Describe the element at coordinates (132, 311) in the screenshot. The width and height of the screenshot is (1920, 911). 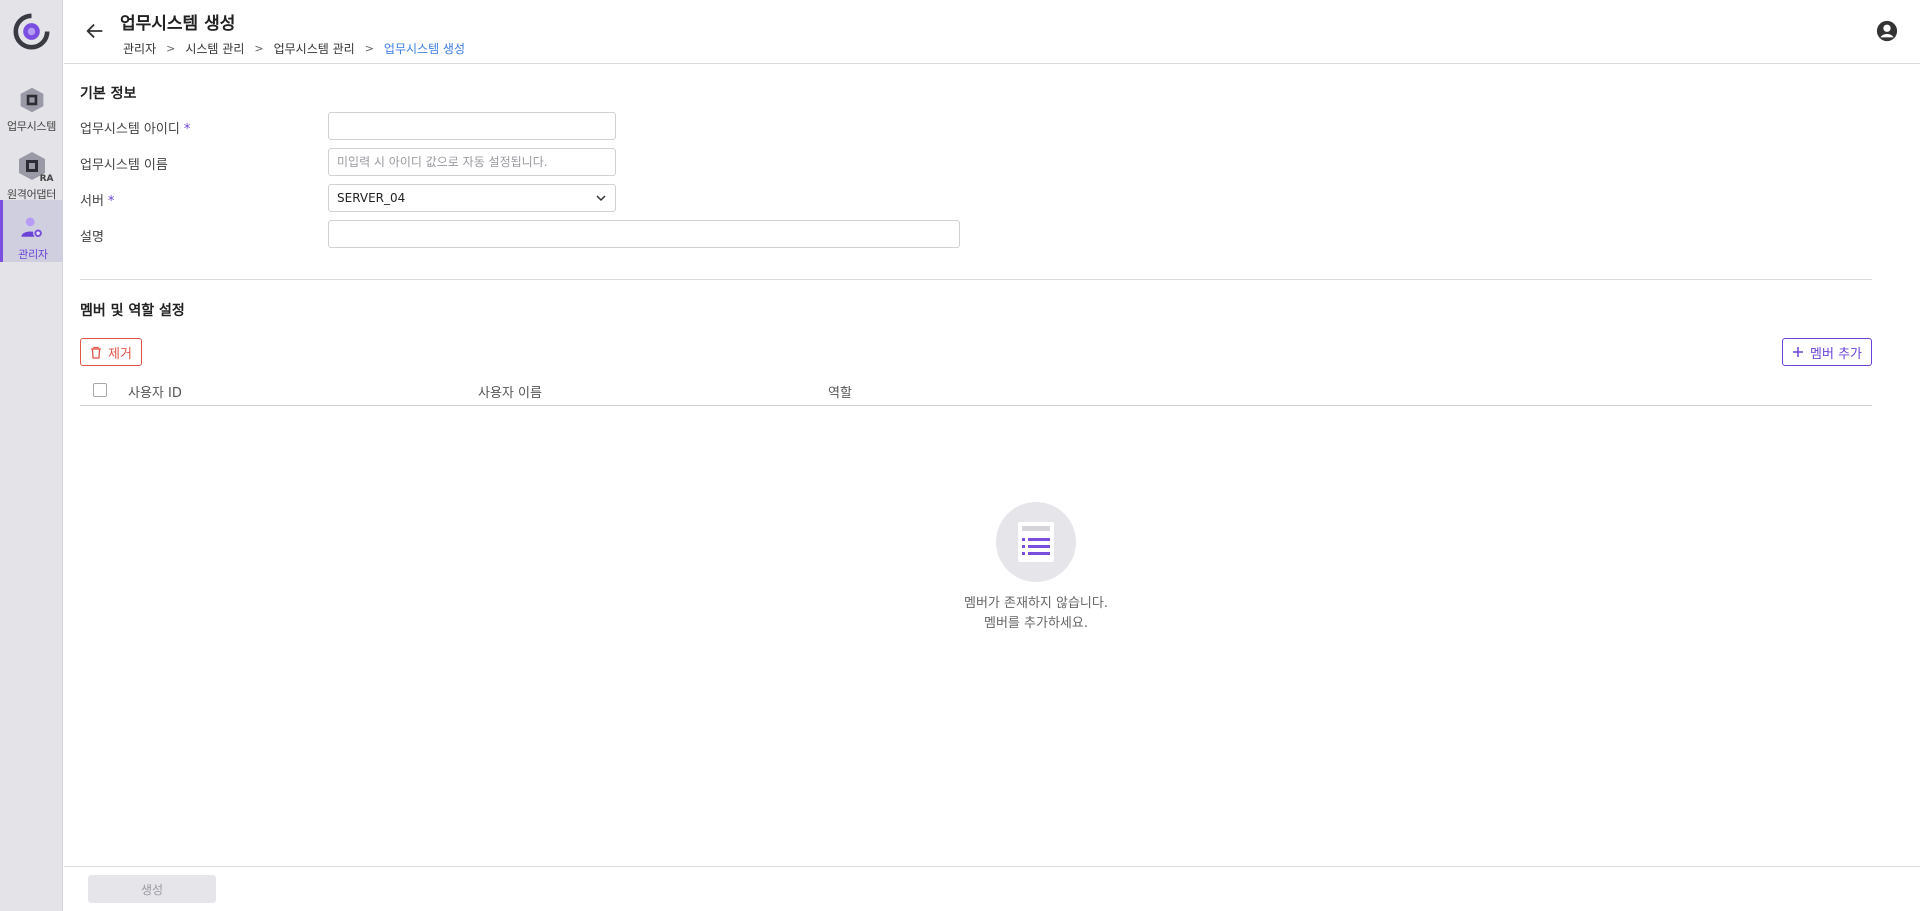
I see `section-title-members: 멤버 및 역할 설정` at that location.